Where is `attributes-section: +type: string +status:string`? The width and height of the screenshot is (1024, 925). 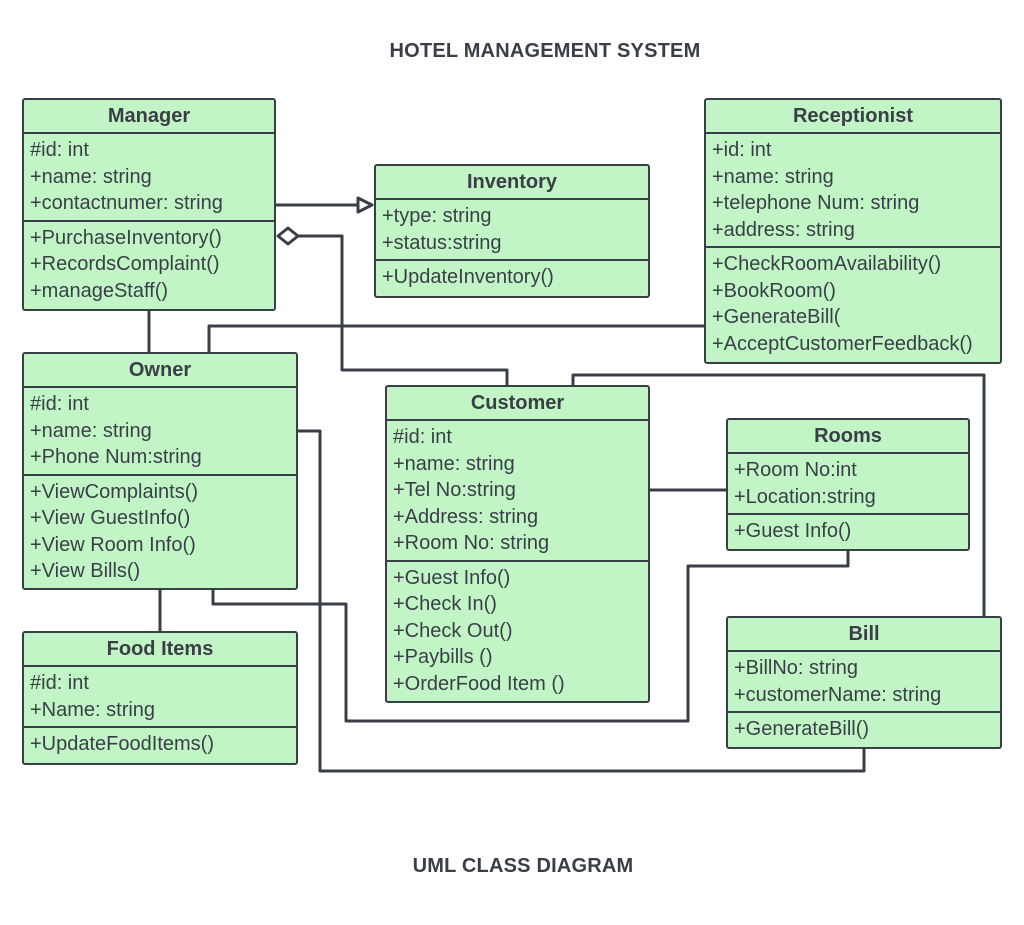 attributes-section: +type: string +status:string is located at coordinates (512, 229).